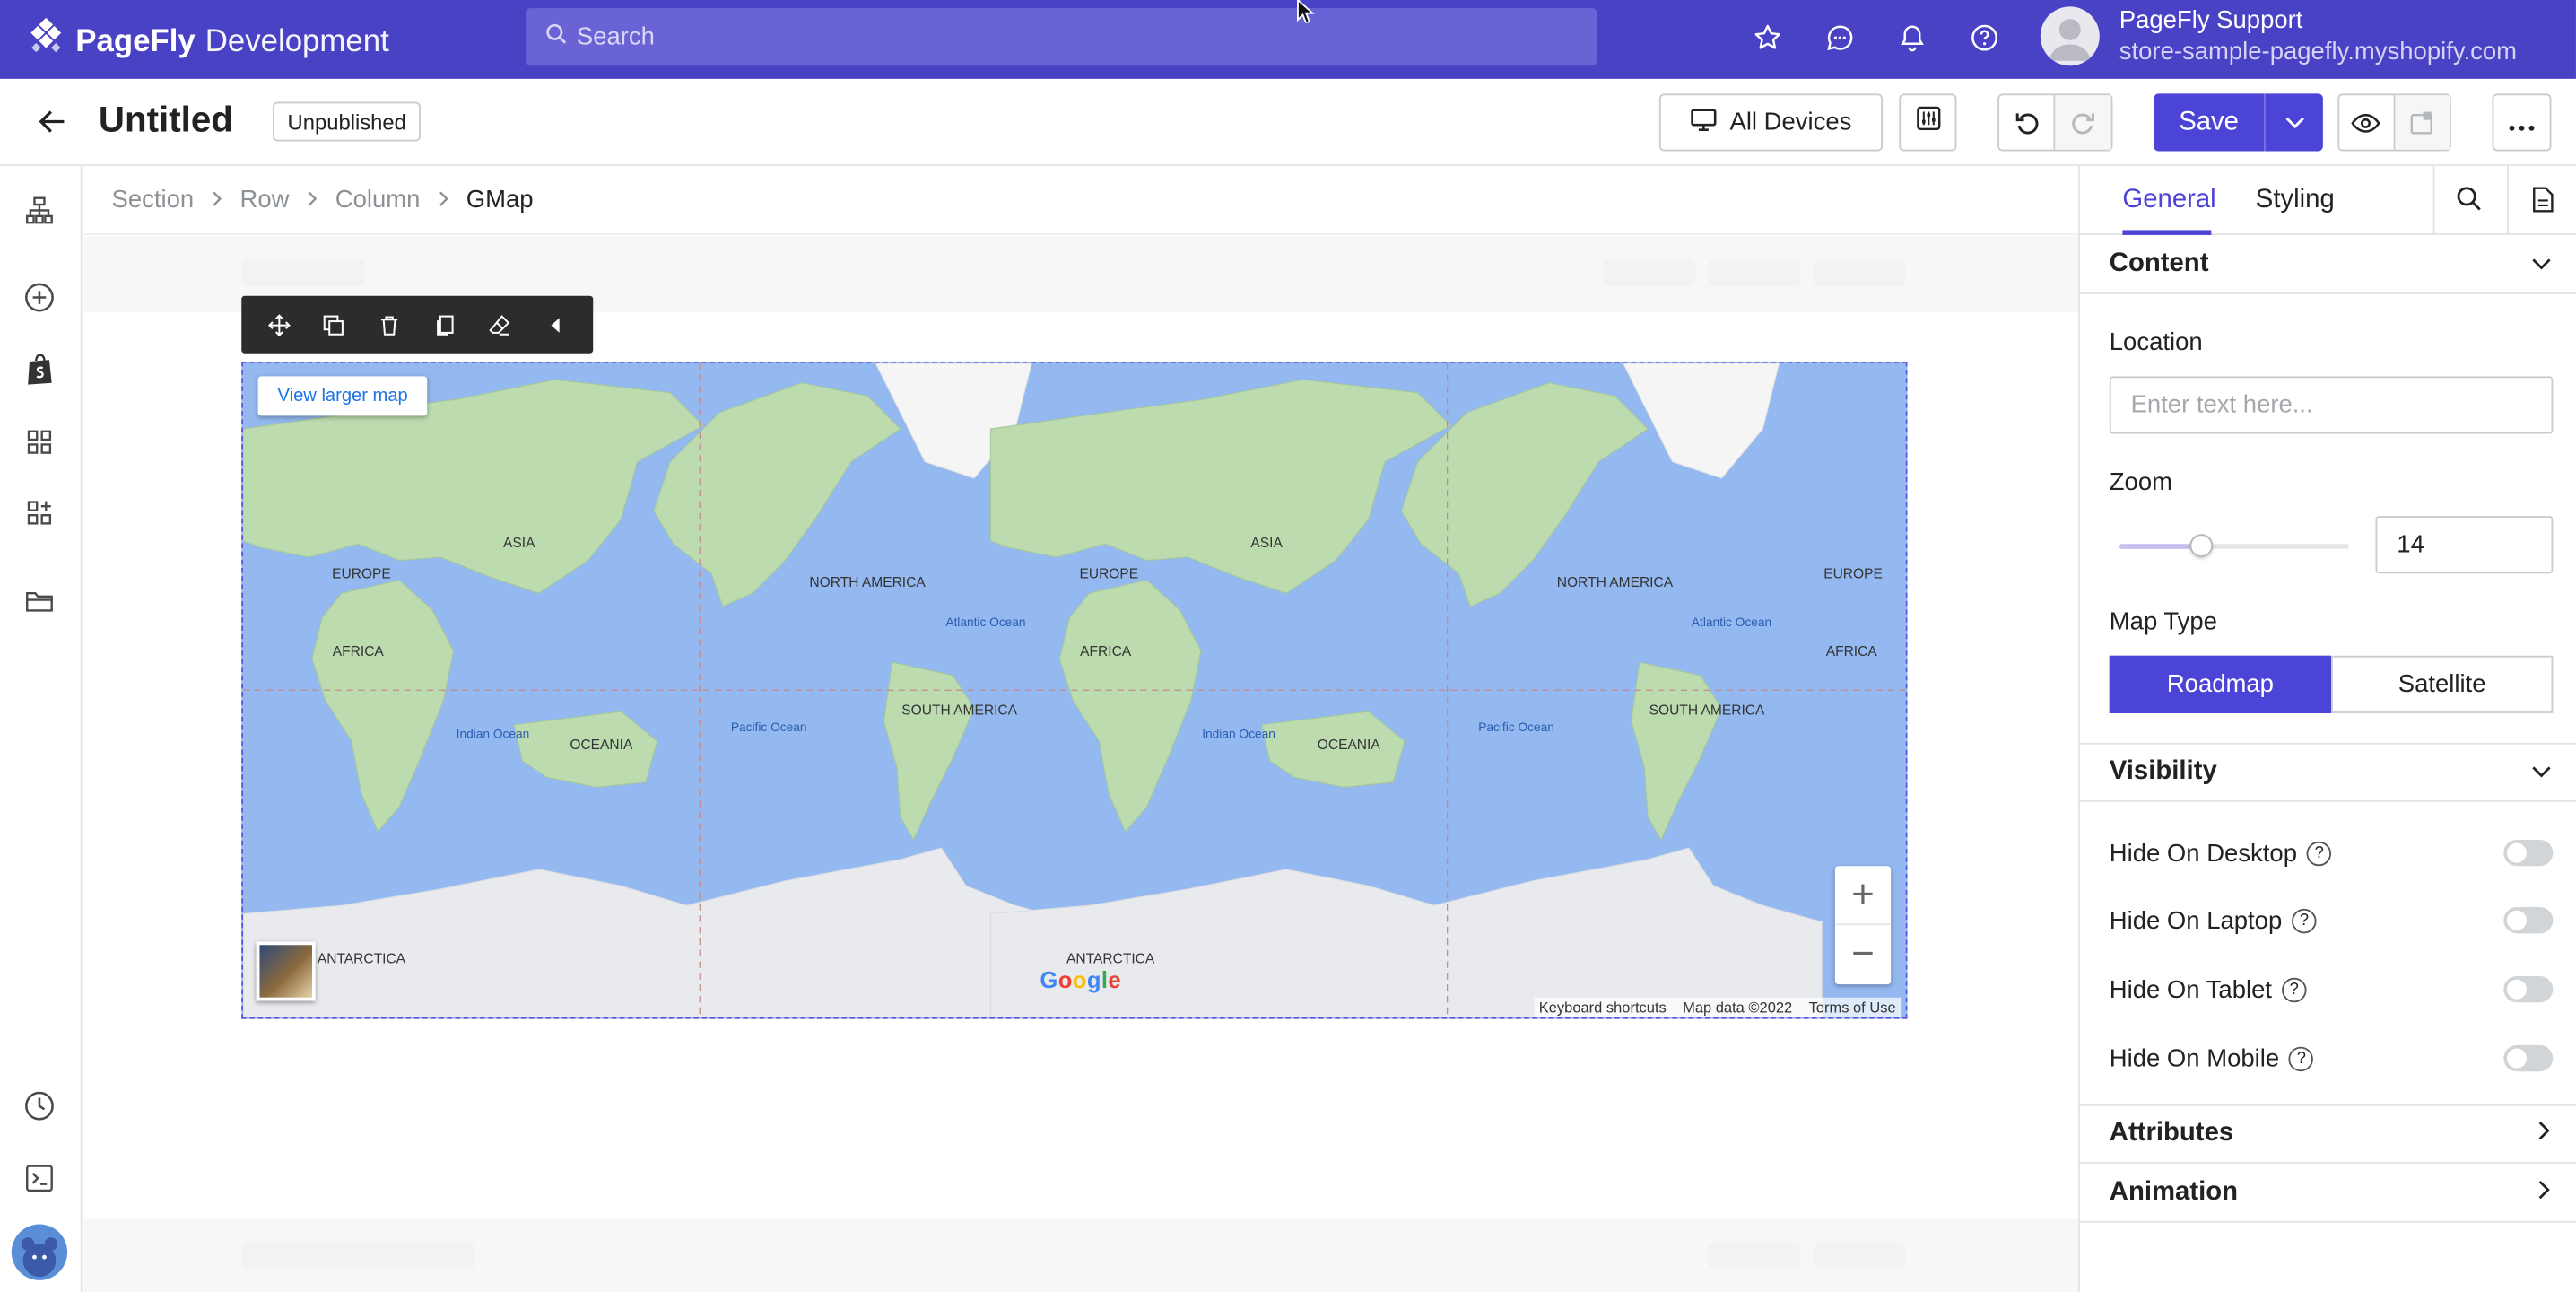  Describe the element at coordinates (1238, 733) in the screenshot. I see `map-label-indian: Indian Ocean` at that location.